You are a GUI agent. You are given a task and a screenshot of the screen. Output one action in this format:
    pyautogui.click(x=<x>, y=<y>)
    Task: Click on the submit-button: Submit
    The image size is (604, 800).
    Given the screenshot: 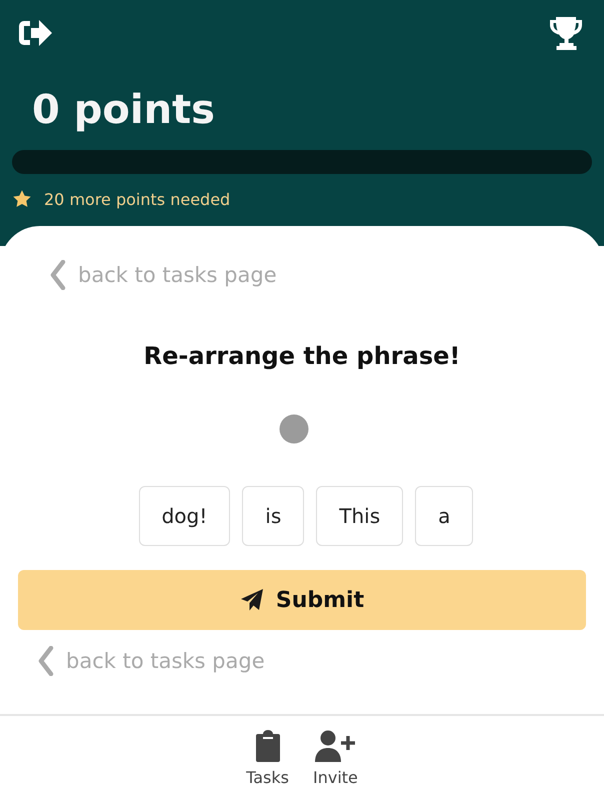 What is the action you would take?
    pyautogui.click(x=302, y=600)
    